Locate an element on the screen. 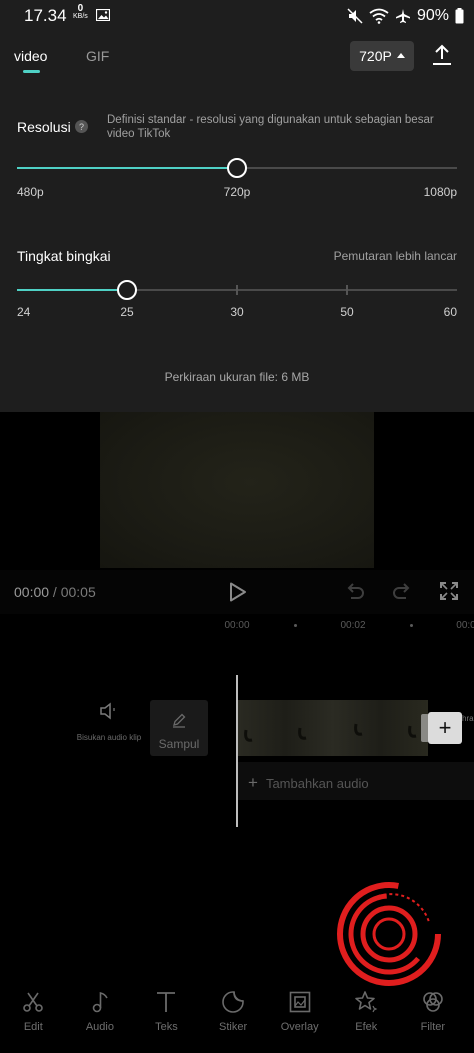 Image resolution: width=474 pixels, height=1053 pixels. toolbar-overlay-label: Overlay is located at coordinates (299, 1027).